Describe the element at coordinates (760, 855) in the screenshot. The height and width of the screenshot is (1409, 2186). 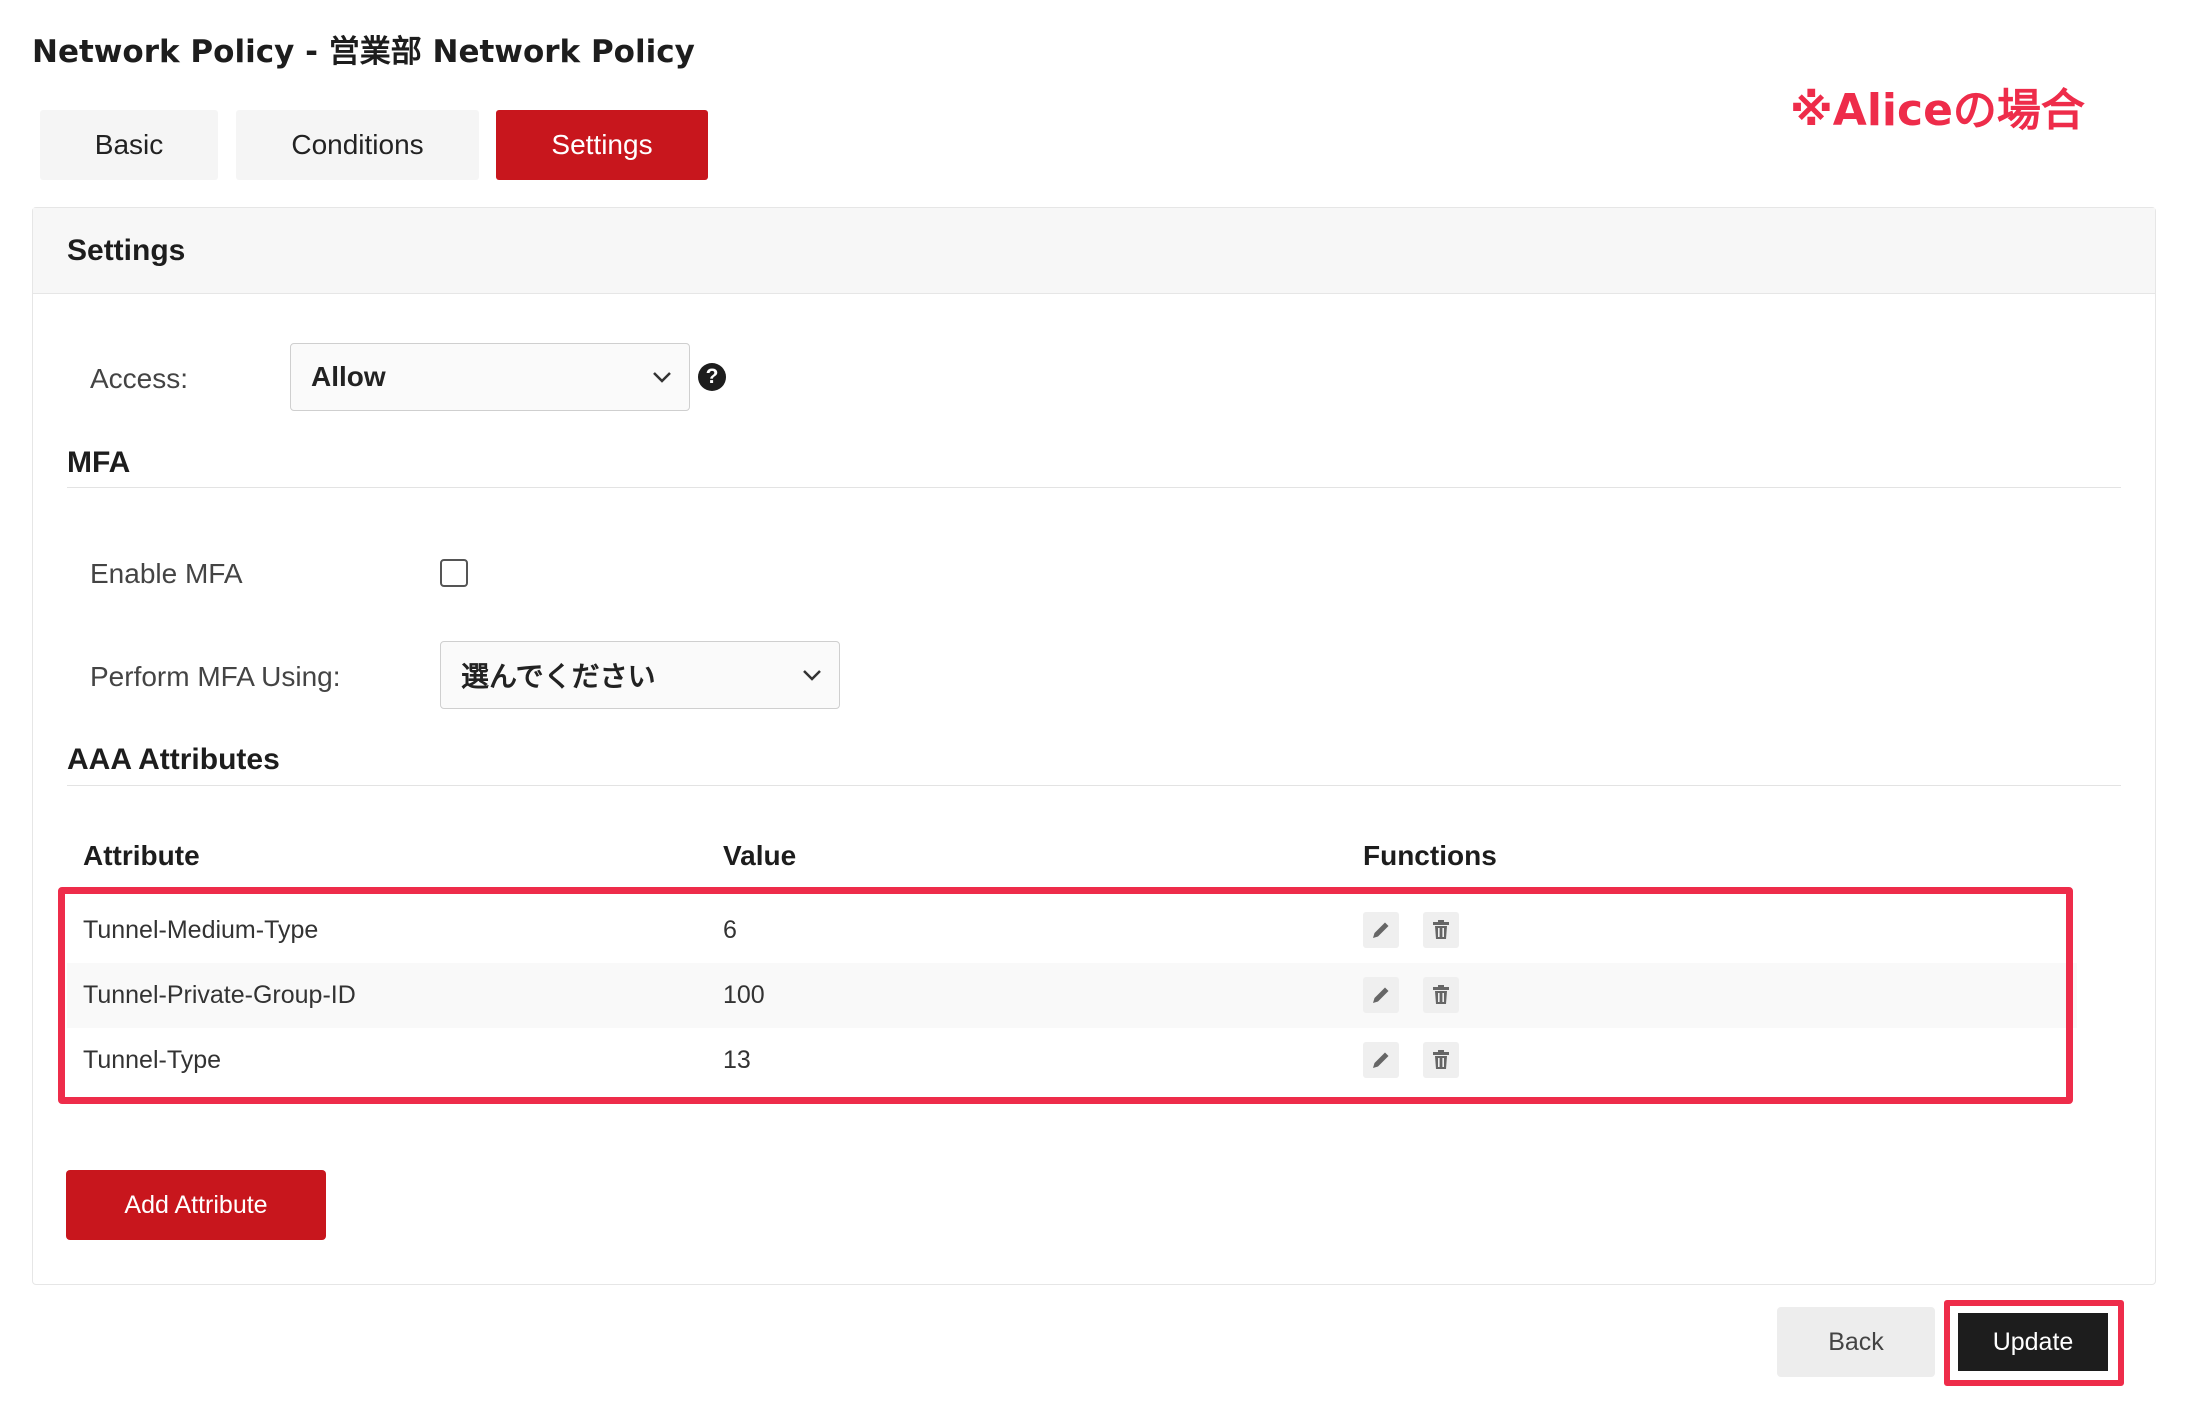
I see `column-header-value: Value` at that location.